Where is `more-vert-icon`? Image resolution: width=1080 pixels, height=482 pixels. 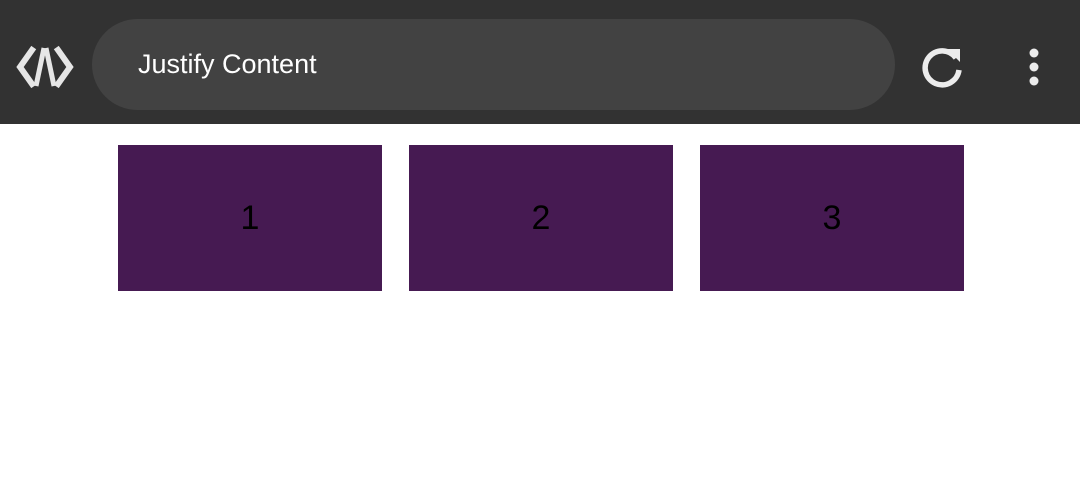
more-vert-icon is located at coordinates (1034, 68).